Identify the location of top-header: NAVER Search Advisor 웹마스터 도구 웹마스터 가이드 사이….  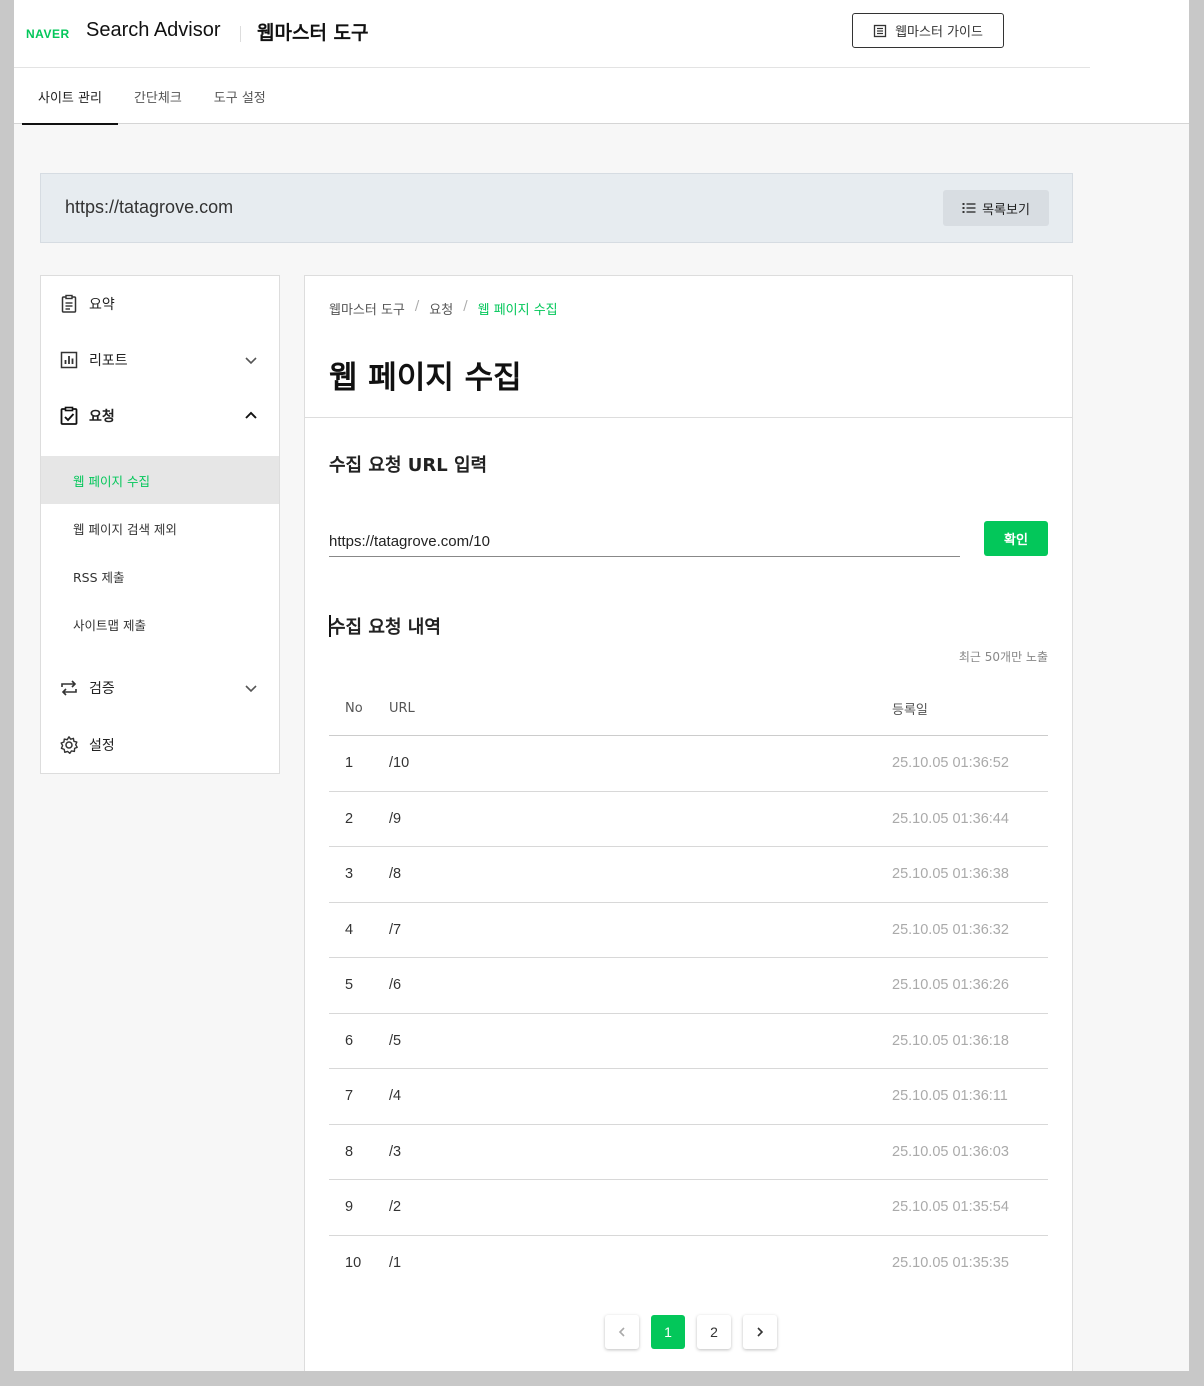
(601, 62).